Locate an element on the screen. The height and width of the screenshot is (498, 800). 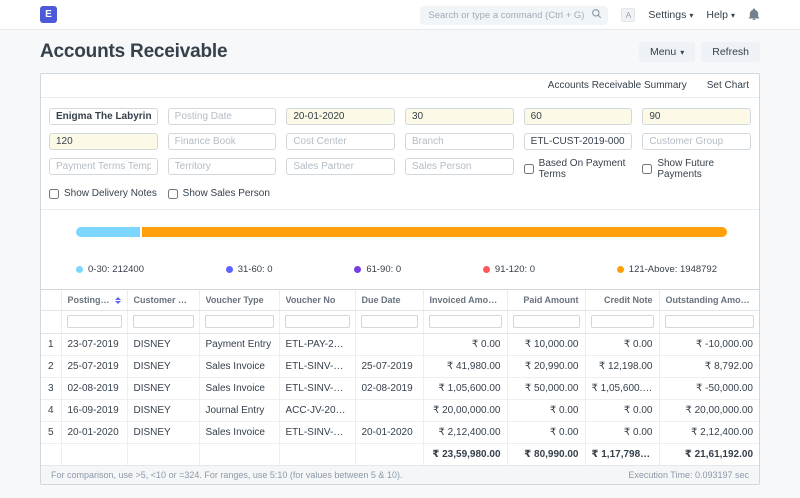
column-header-inner: Posting Date is located at coordinates (94, 300).